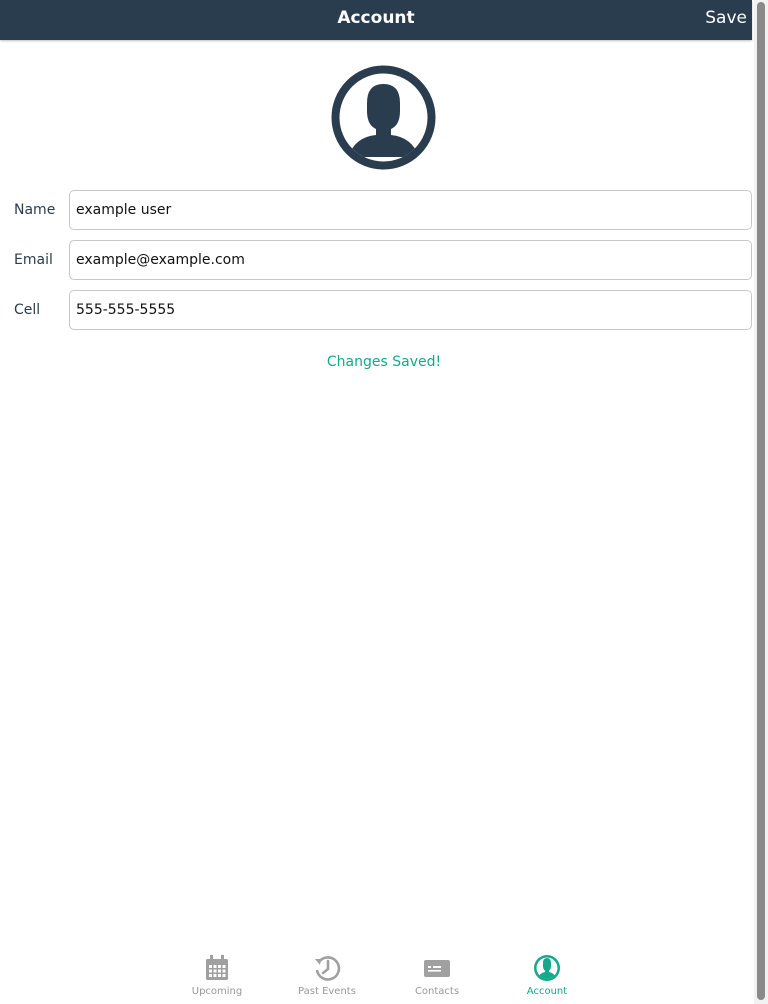  What do you see at coordinates (410, 310) in the screenshot?
I see `cell-input` at bounding box center [410, 310].